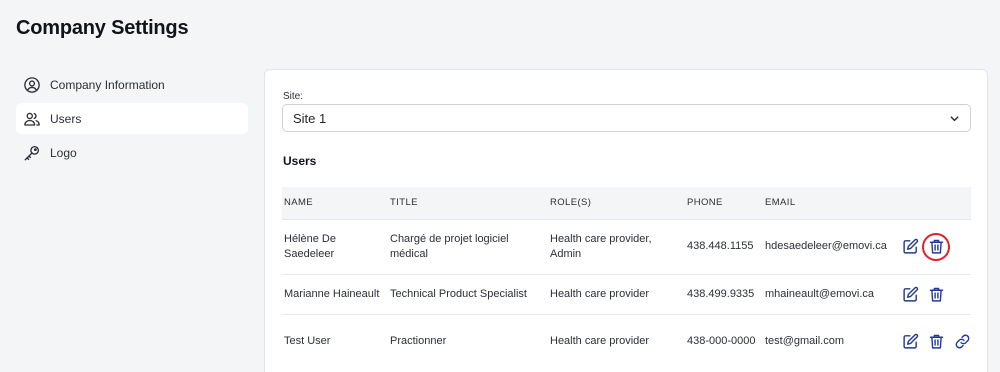 The image size is (1000, 372). I want to click on cell-roles: Health care provider, Admin, so click(601, 246).